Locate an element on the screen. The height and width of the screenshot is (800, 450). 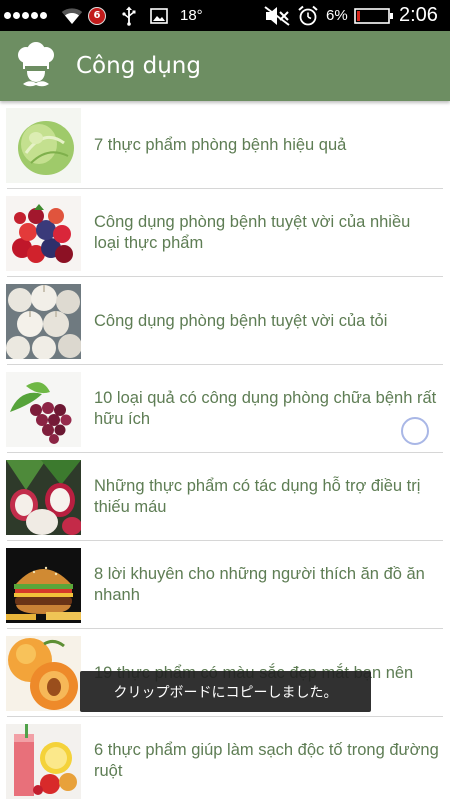
cabbage-thumbnail is located at coordinates (43, 145).